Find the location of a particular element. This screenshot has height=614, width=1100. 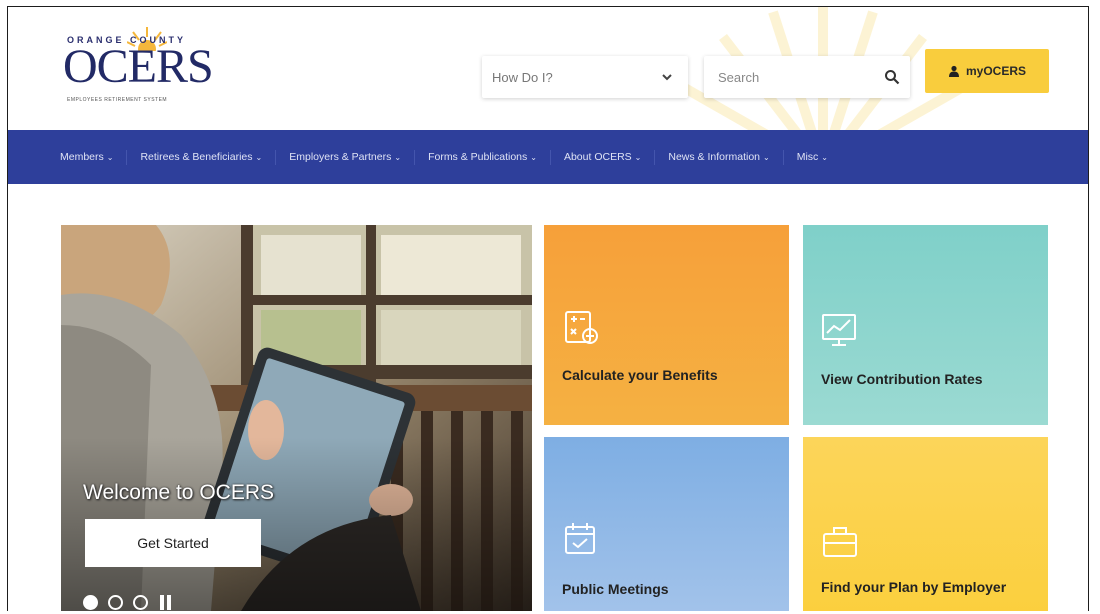

nav-item-forms: Forms & Publications ⌄ is located at coordinates (483, 157).